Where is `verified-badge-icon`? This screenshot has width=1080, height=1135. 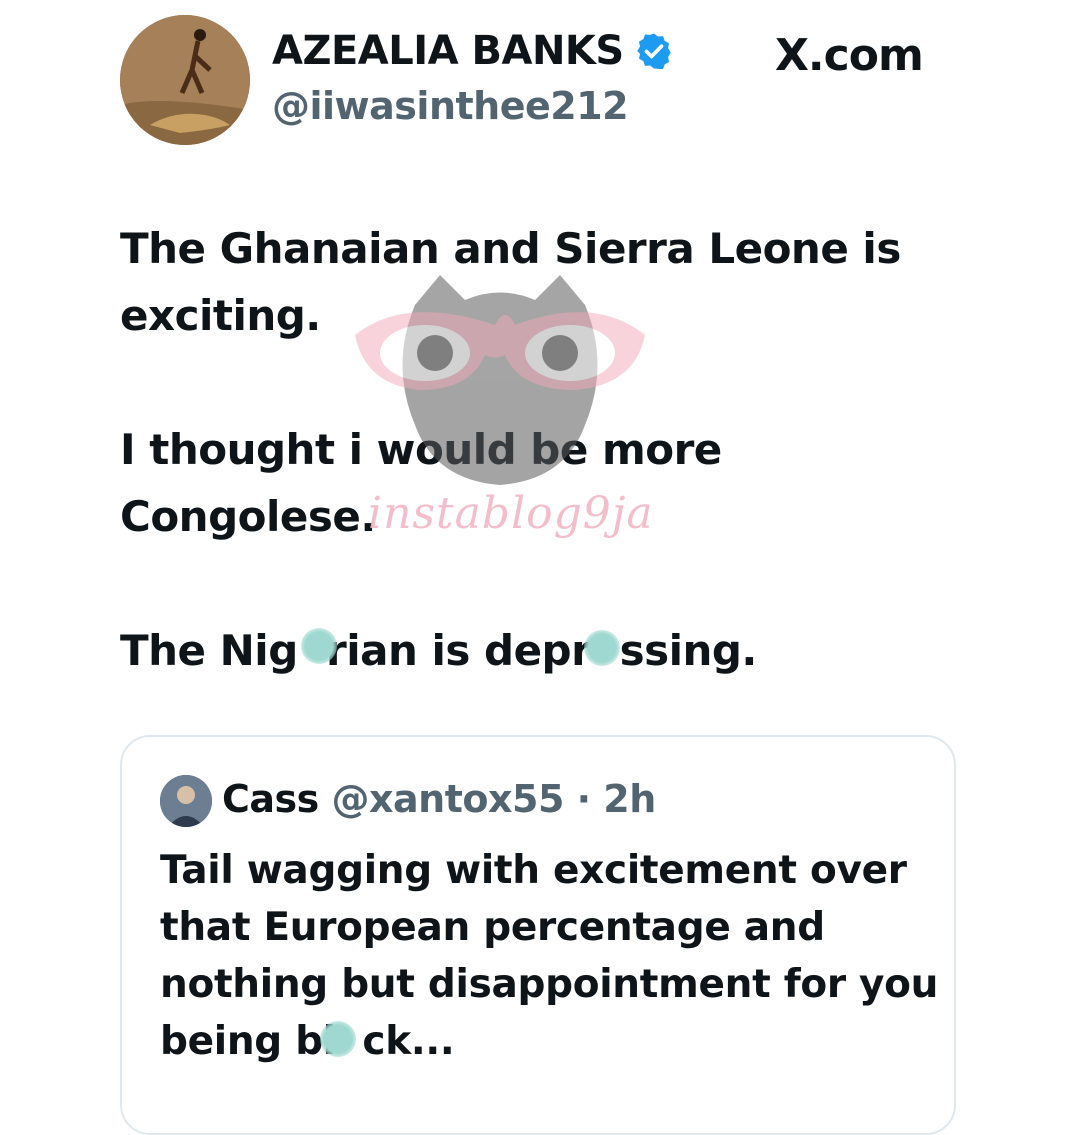
verified-badge-icon is located at coordinates (654, 51).